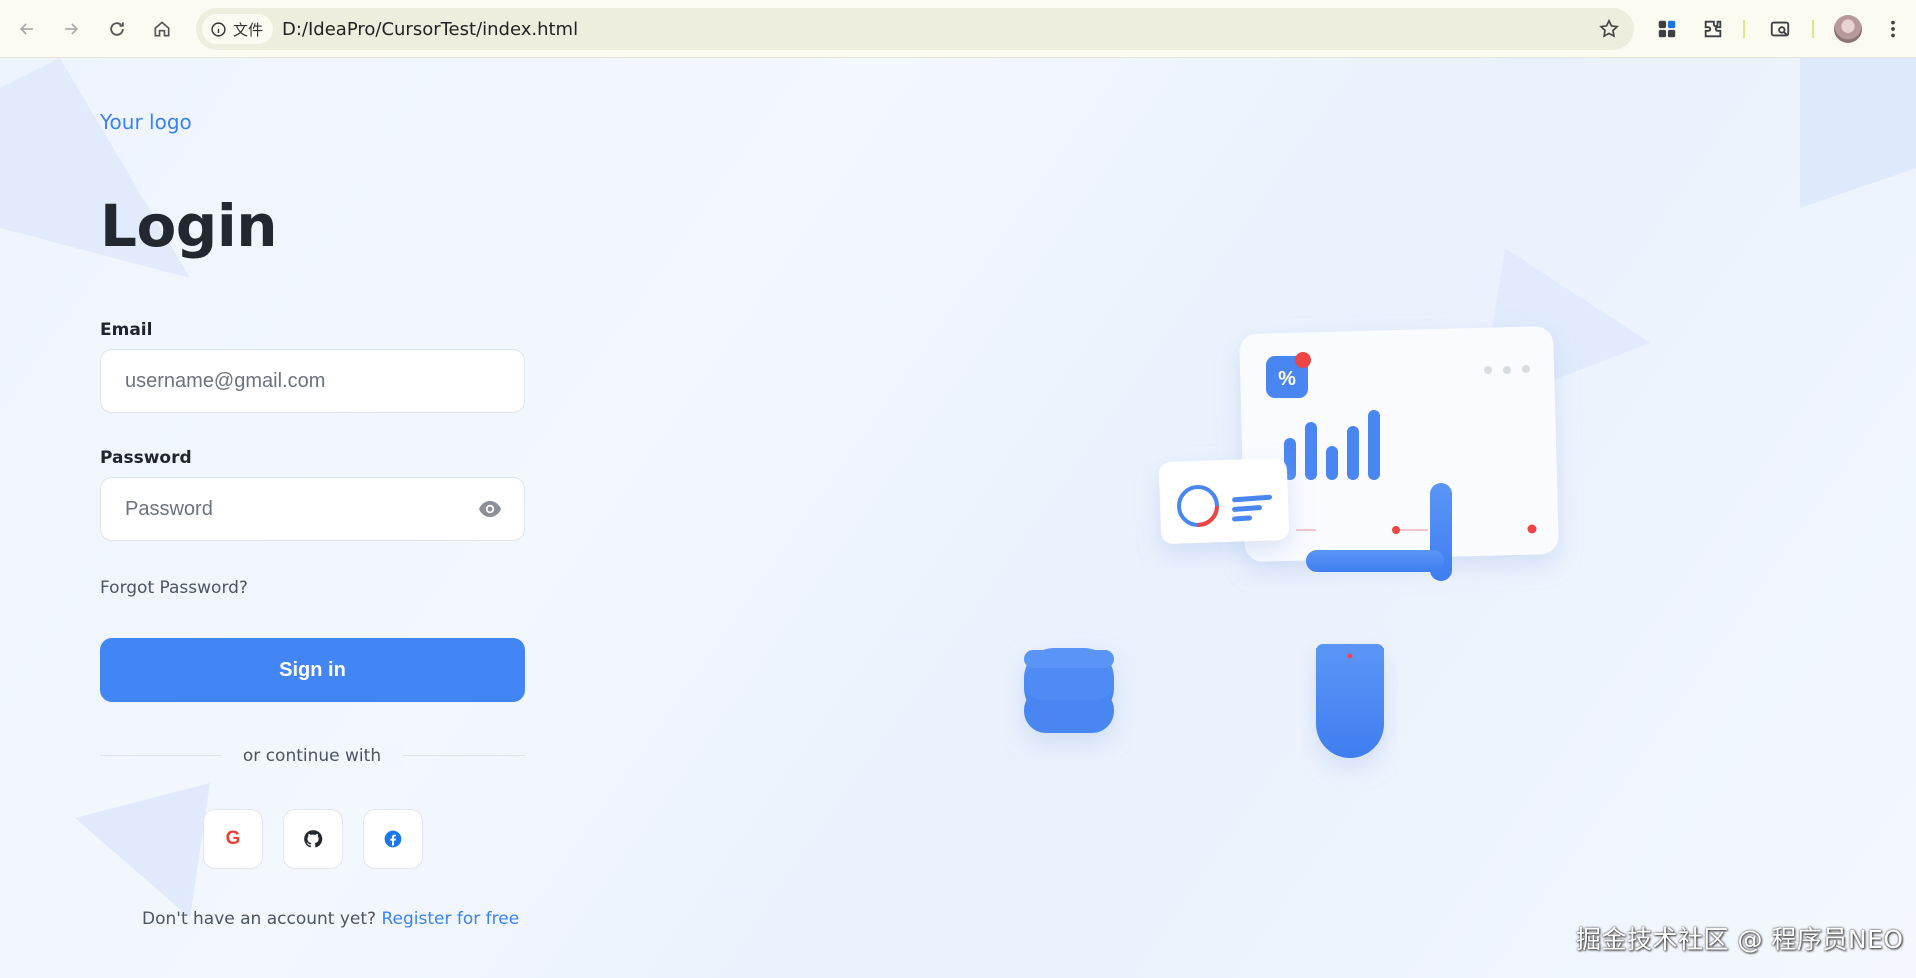 This screenshot has width=1916, height=978. I want to click on google-login-button: G, so click(233, 839).